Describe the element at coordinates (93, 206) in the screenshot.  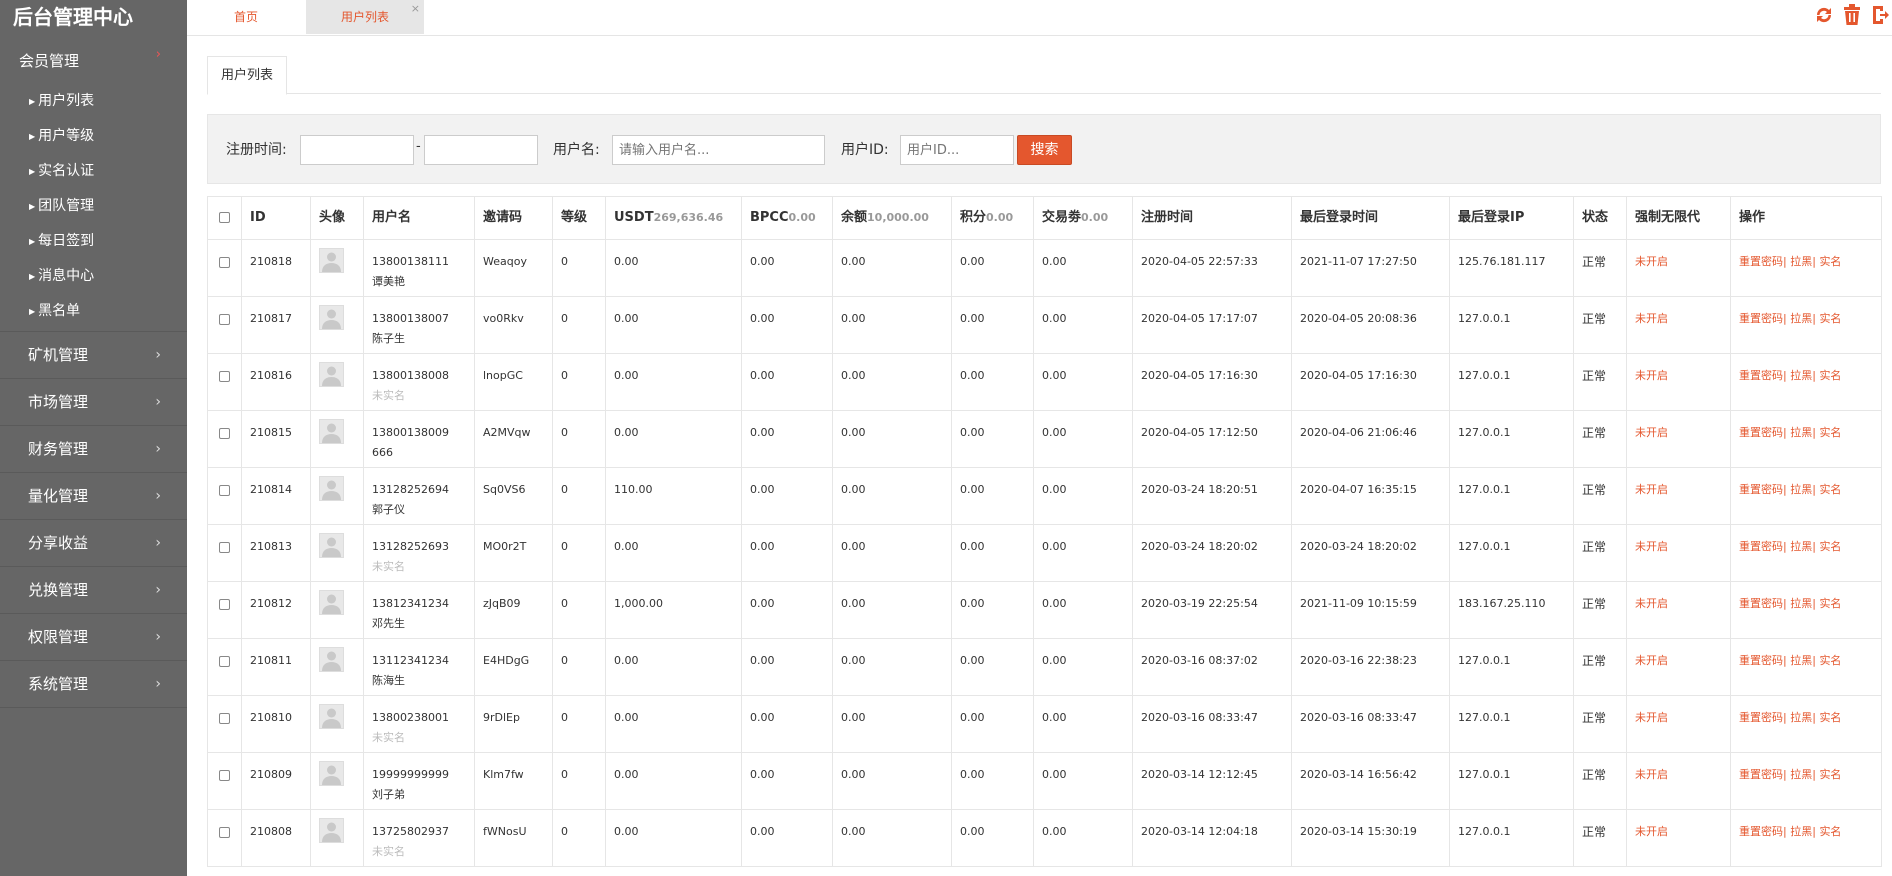
I see `sidebar-subitem: ▶ 团队管理` at that location.